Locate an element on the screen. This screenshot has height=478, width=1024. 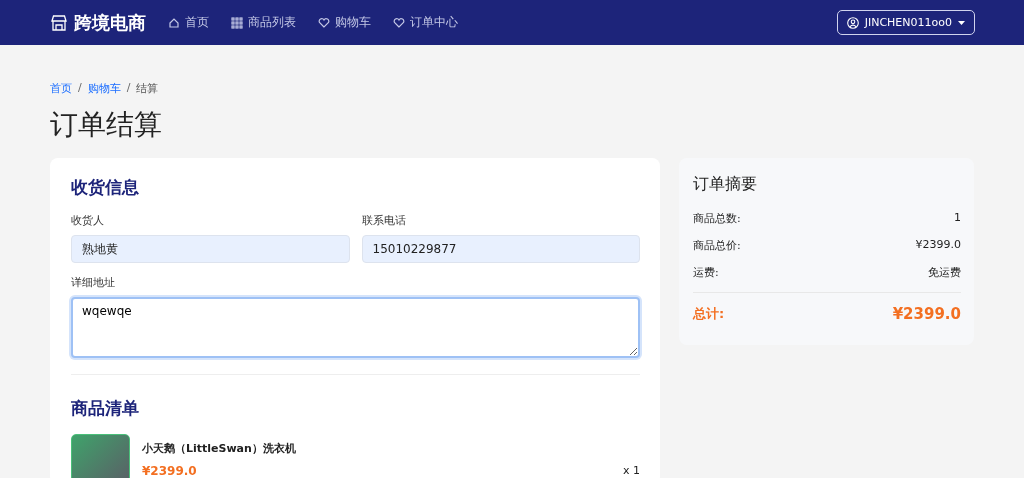
grid-icon is located at coordinates (237, 22).